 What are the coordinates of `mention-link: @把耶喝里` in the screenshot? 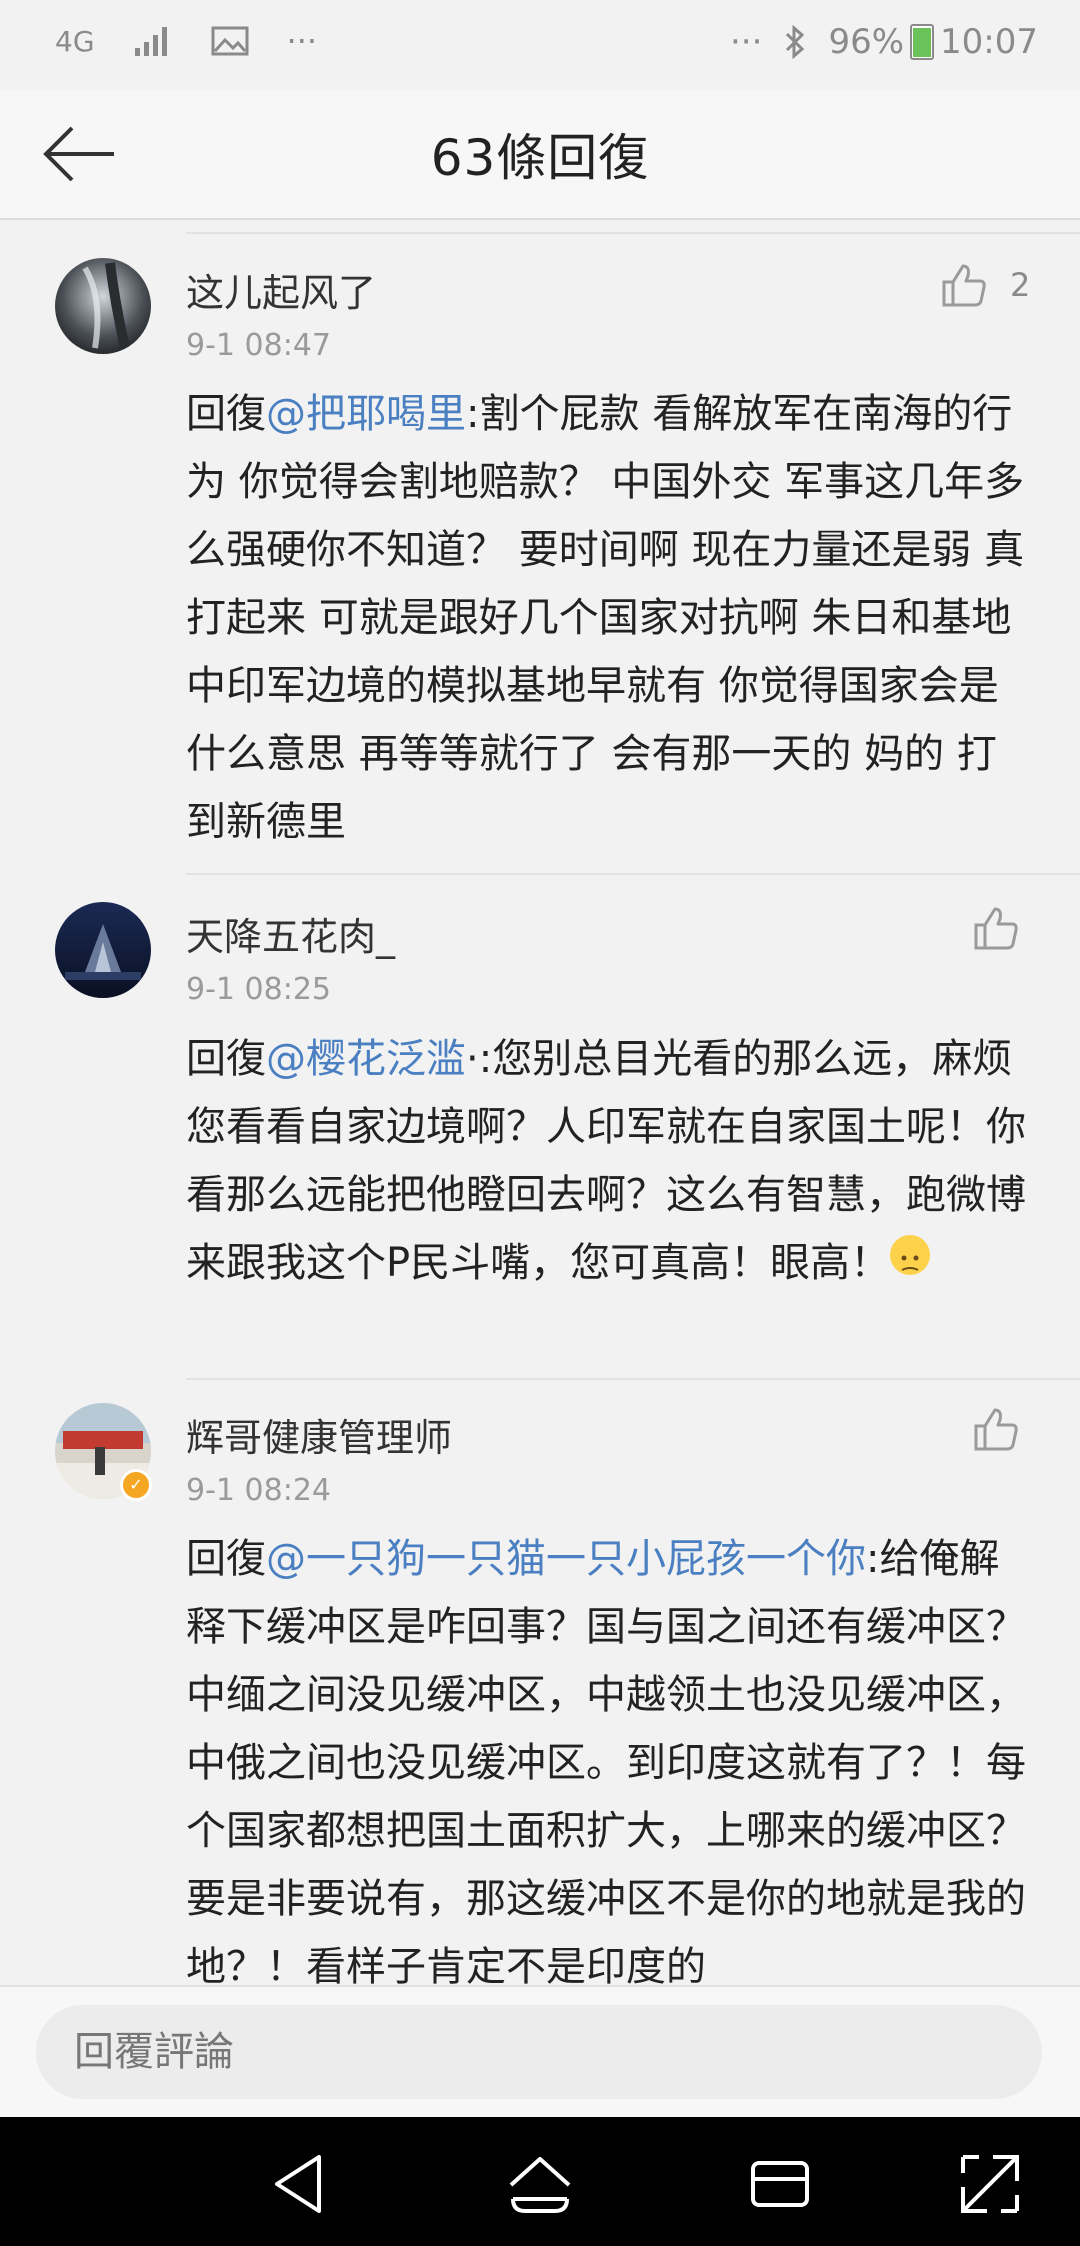 It's located at (366, 414).